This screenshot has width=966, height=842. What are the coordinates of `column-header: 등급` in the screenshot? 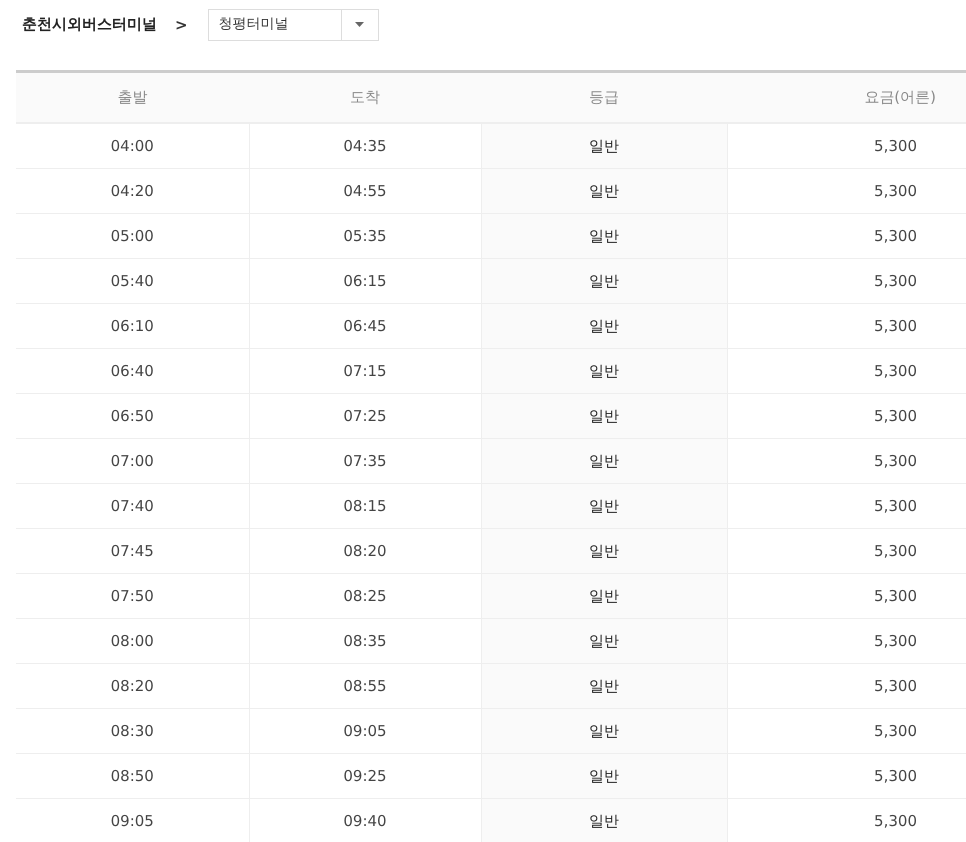 It's located at (604, 97).